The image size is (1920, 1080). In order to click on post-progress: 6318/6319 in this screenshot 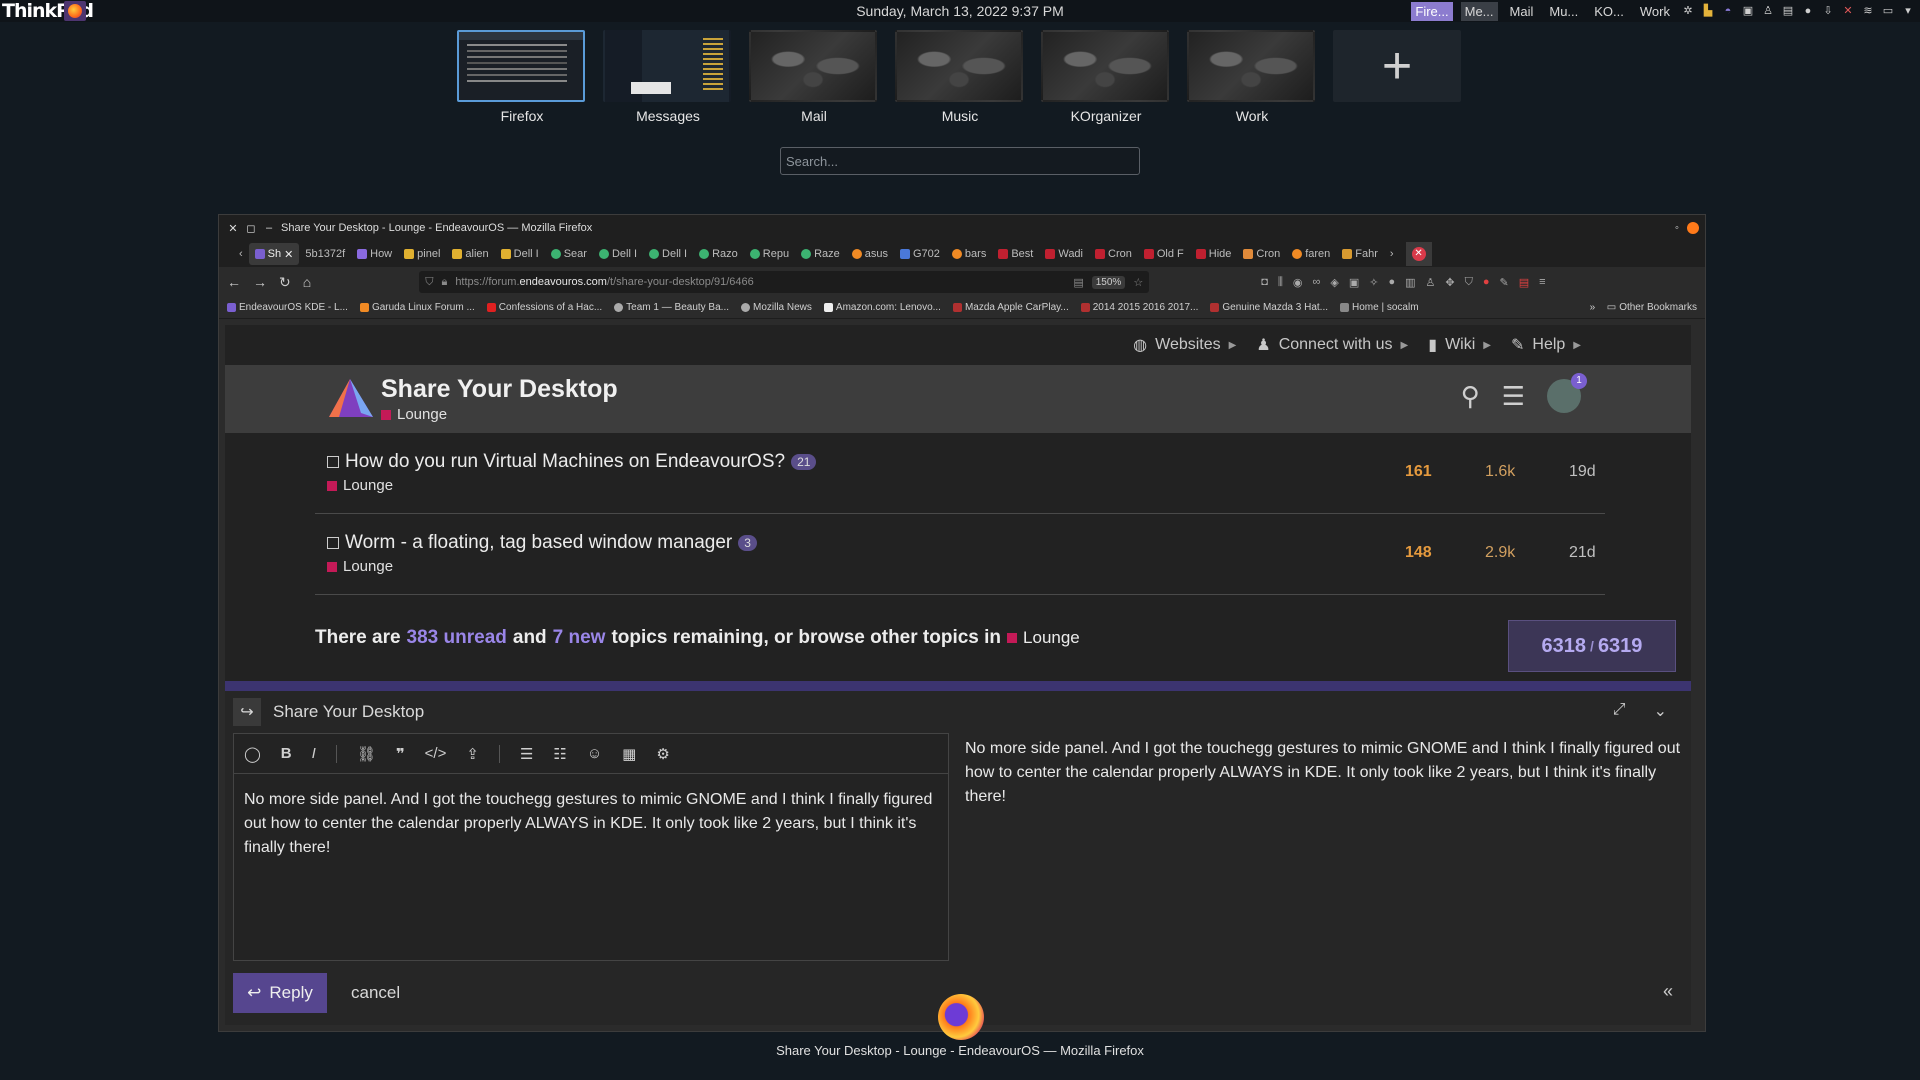, I will do `click(1592, 646)`.